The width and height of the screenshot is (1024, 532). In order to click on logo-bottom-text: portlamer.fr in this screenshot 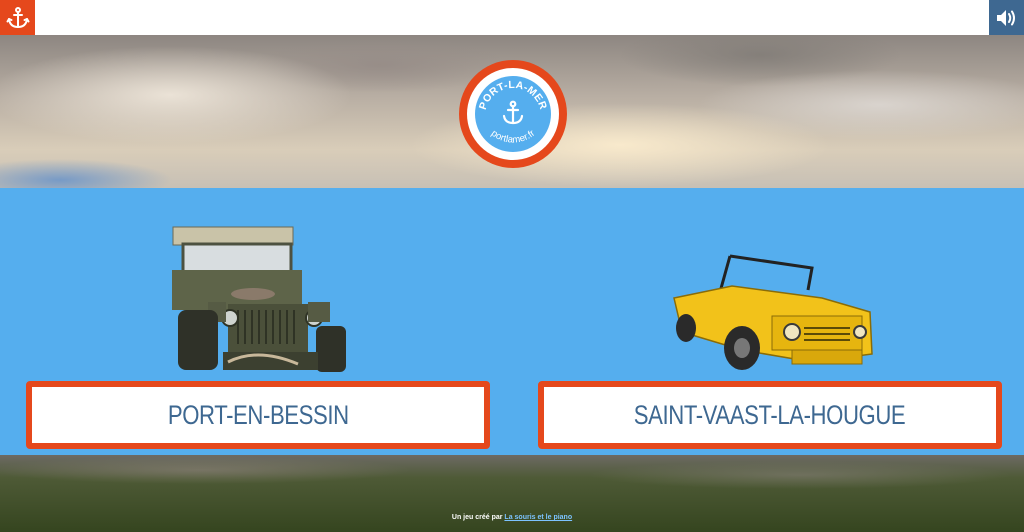, I will do `click(513, 137)`.